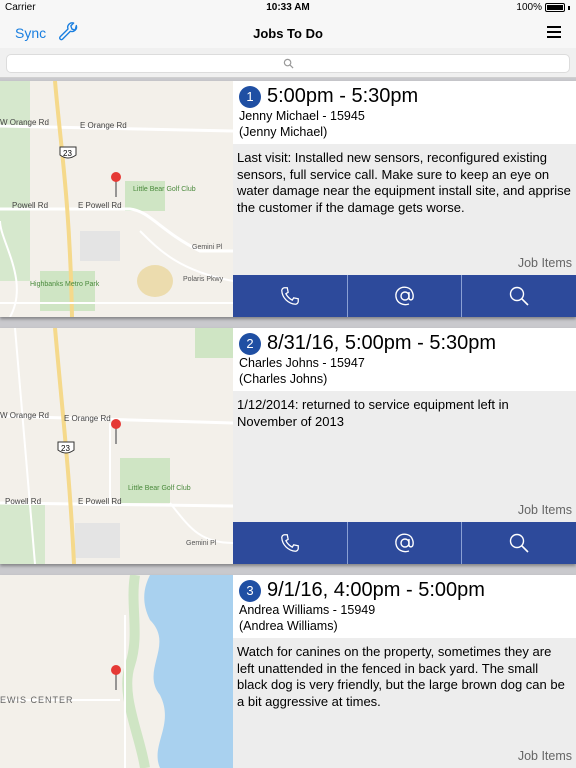 This screenshot has height=768, width=576. What do you see at coordinates (283, 379) in the screenshot?
I see `customer-contact: (Charles Johns)` at bounding box center [283, 379].